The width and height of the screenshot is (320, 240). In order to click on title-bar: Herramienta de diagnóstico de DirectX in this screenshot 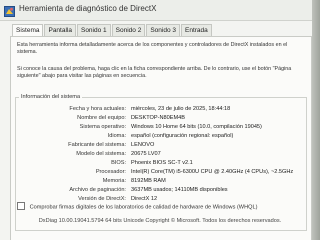, I will do `click(160, 10)`.